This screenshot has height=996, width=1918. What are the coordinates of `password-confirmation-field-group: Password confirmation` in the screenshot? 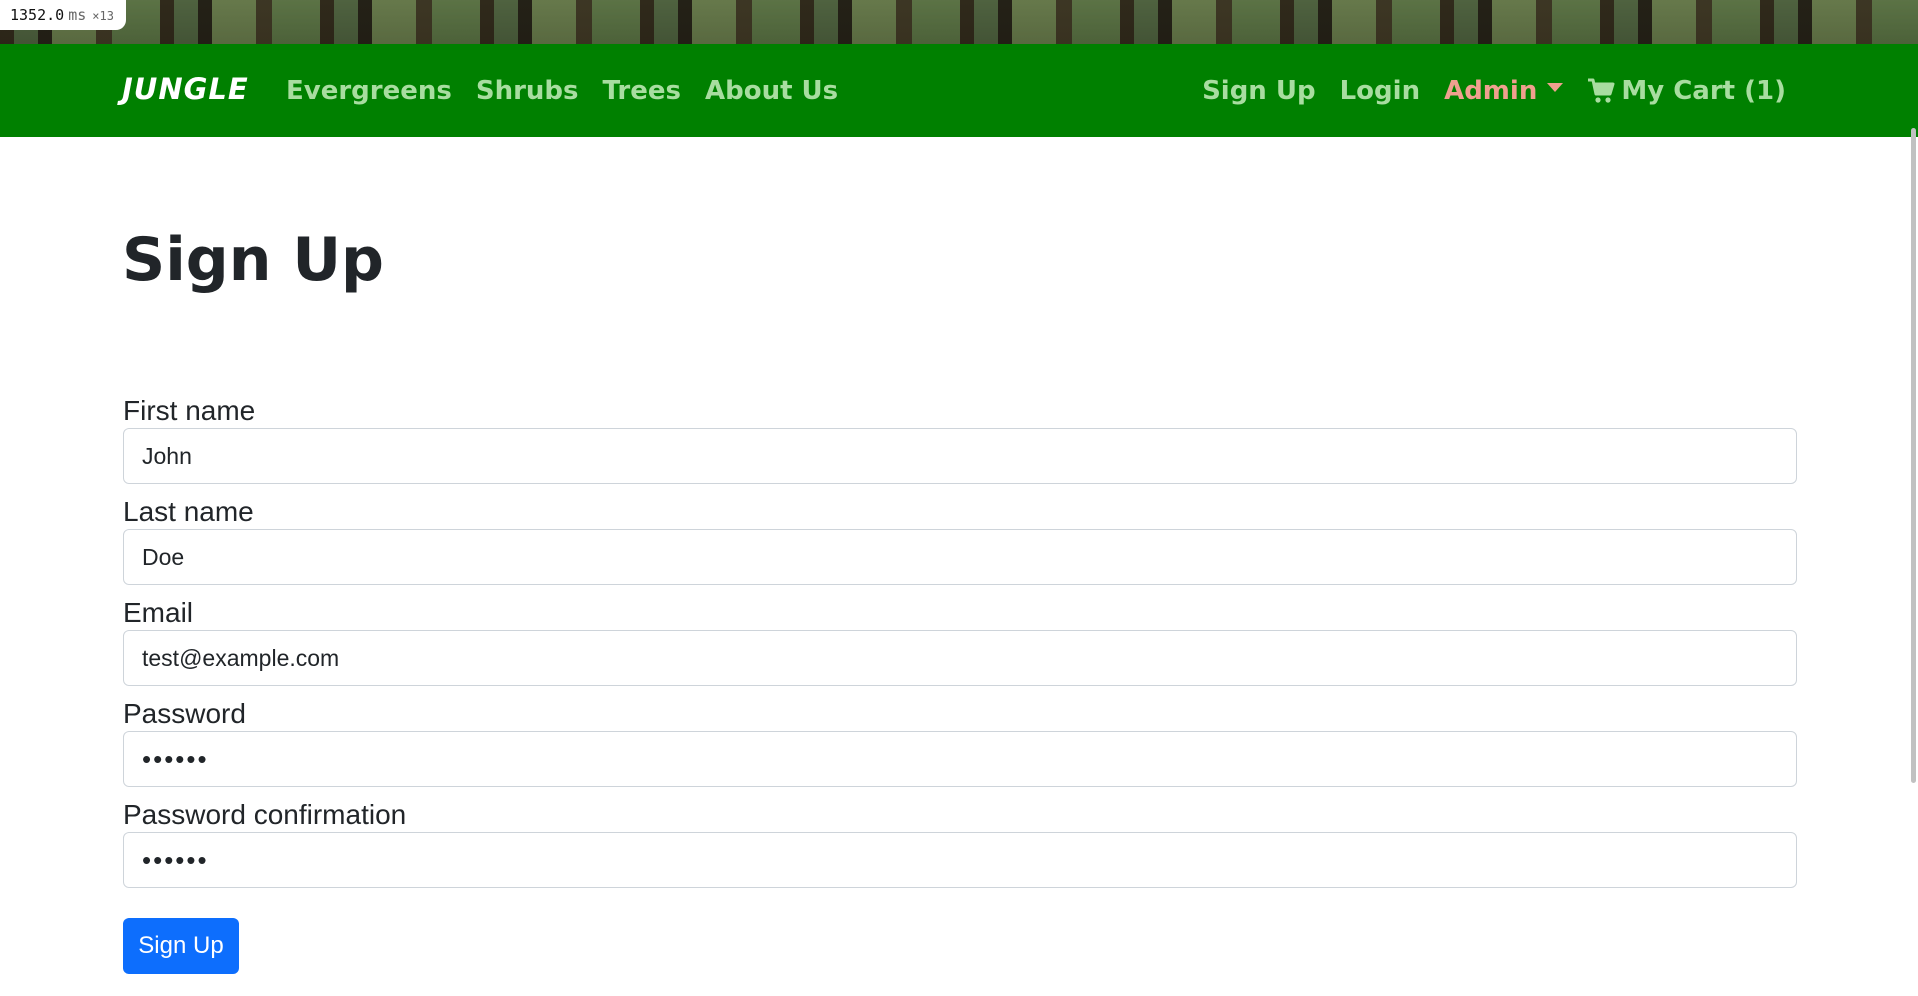 It's located at (960, 843).